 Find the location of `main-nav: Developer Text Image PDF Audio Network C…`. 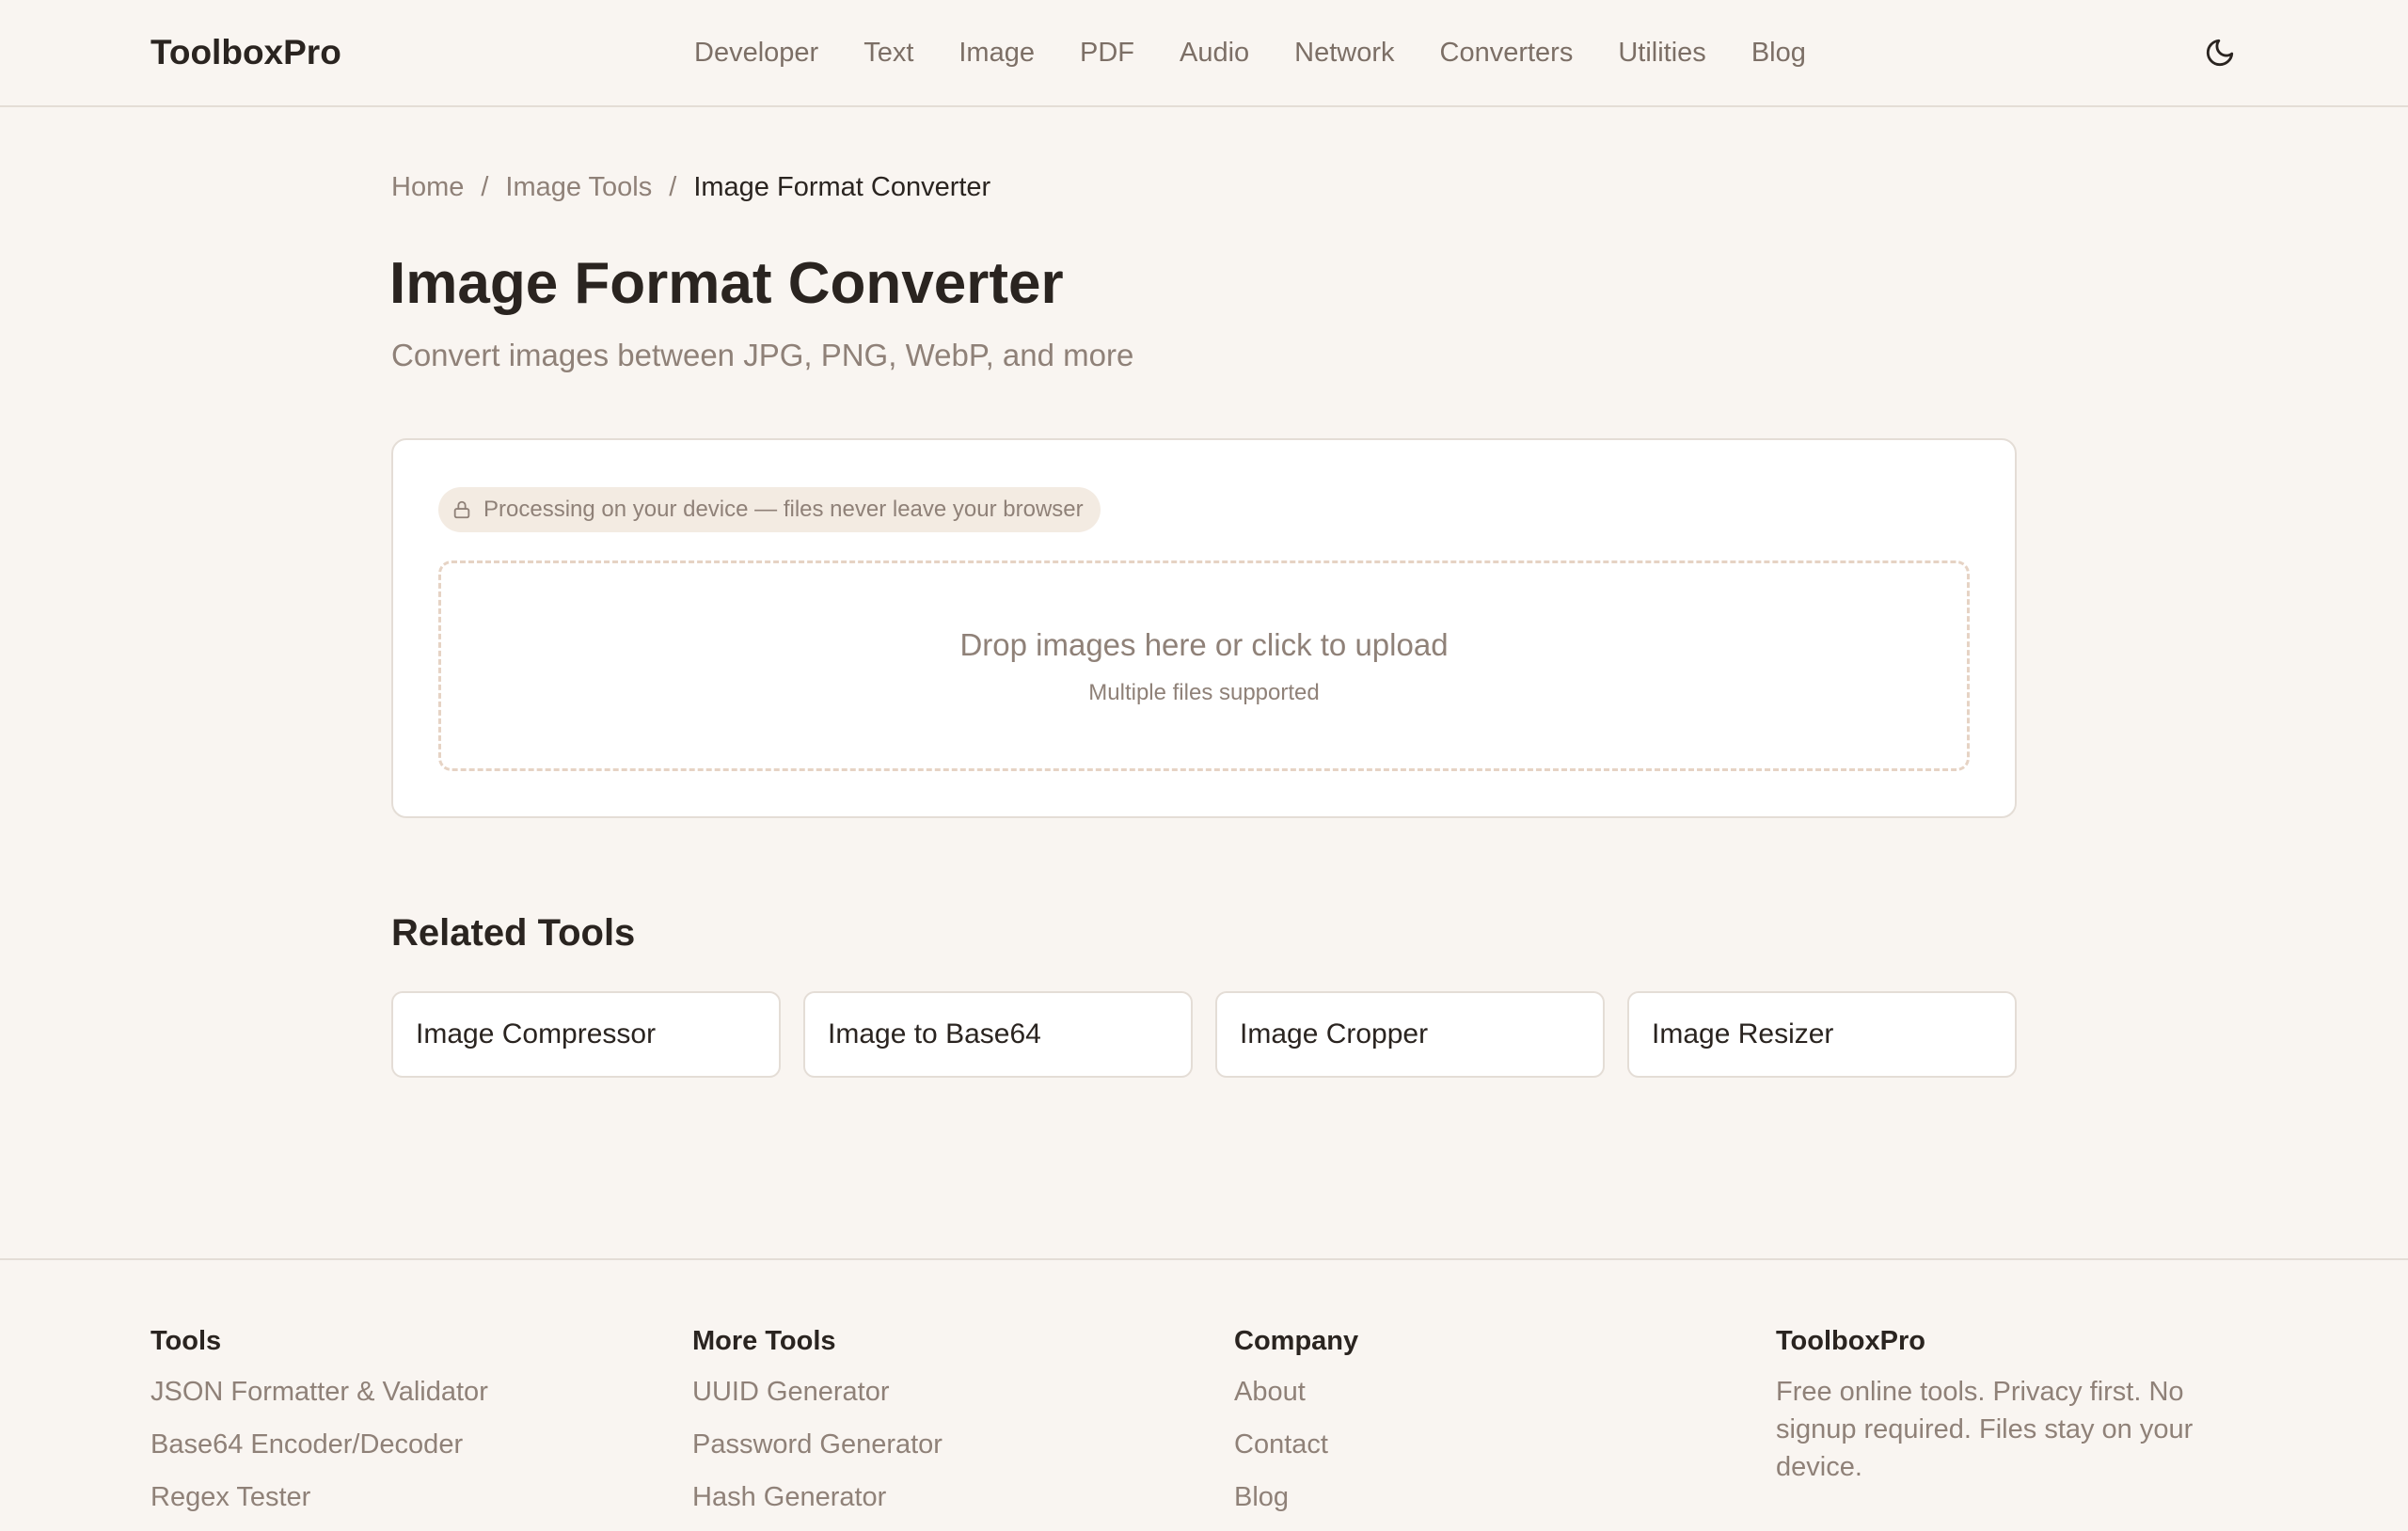

main-nav: Developer Text Image PDF Audio Network C… is located at coordinates (1250, 52).